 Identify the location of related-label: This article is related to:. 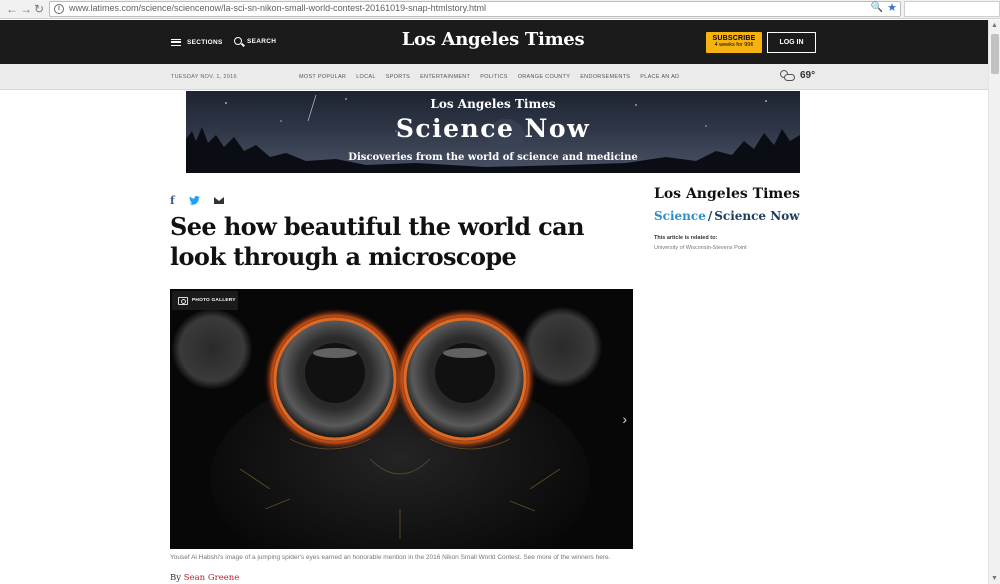
(686, 238).